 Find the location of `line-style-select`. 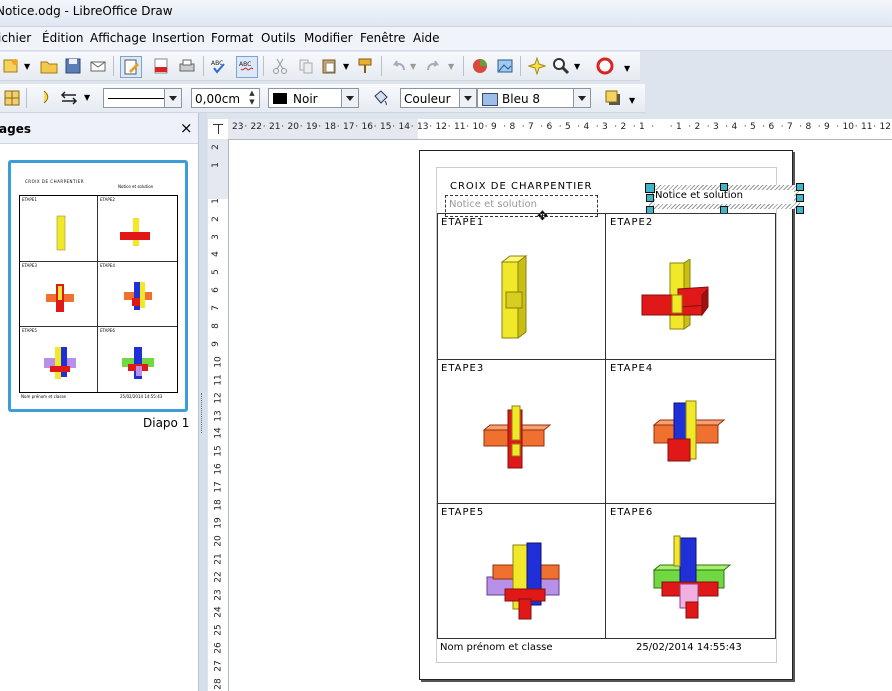

line-style-select is located at coordinates (142, 98).